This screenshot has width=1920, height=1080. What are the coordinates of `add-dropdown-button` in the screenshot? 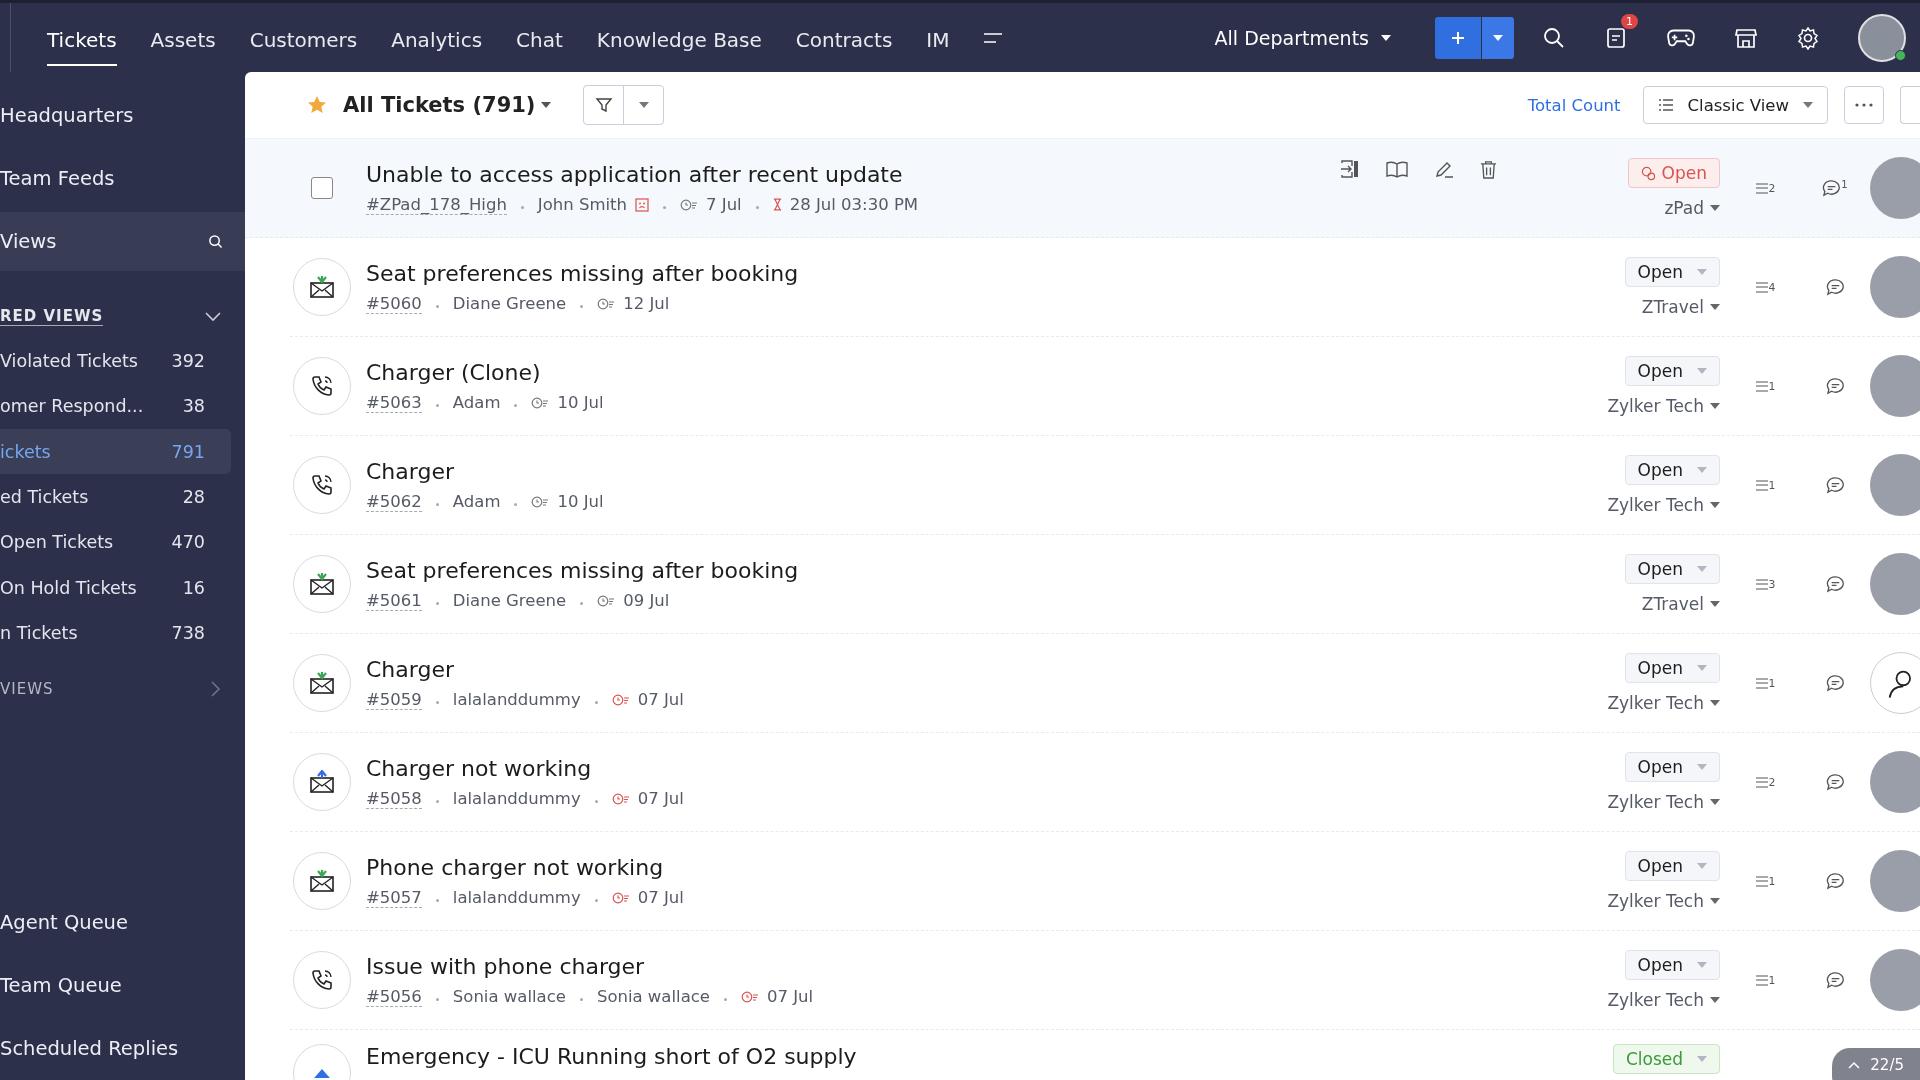 It's located at (1498, 37).